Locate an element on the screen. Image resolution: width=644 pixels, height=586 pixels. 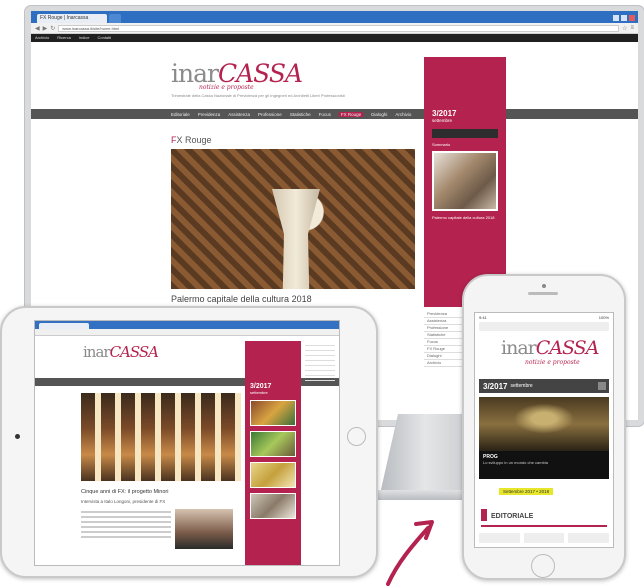
tablet-issue-sidebar: 3/2017 settembre is located at coordinates (273, 453).